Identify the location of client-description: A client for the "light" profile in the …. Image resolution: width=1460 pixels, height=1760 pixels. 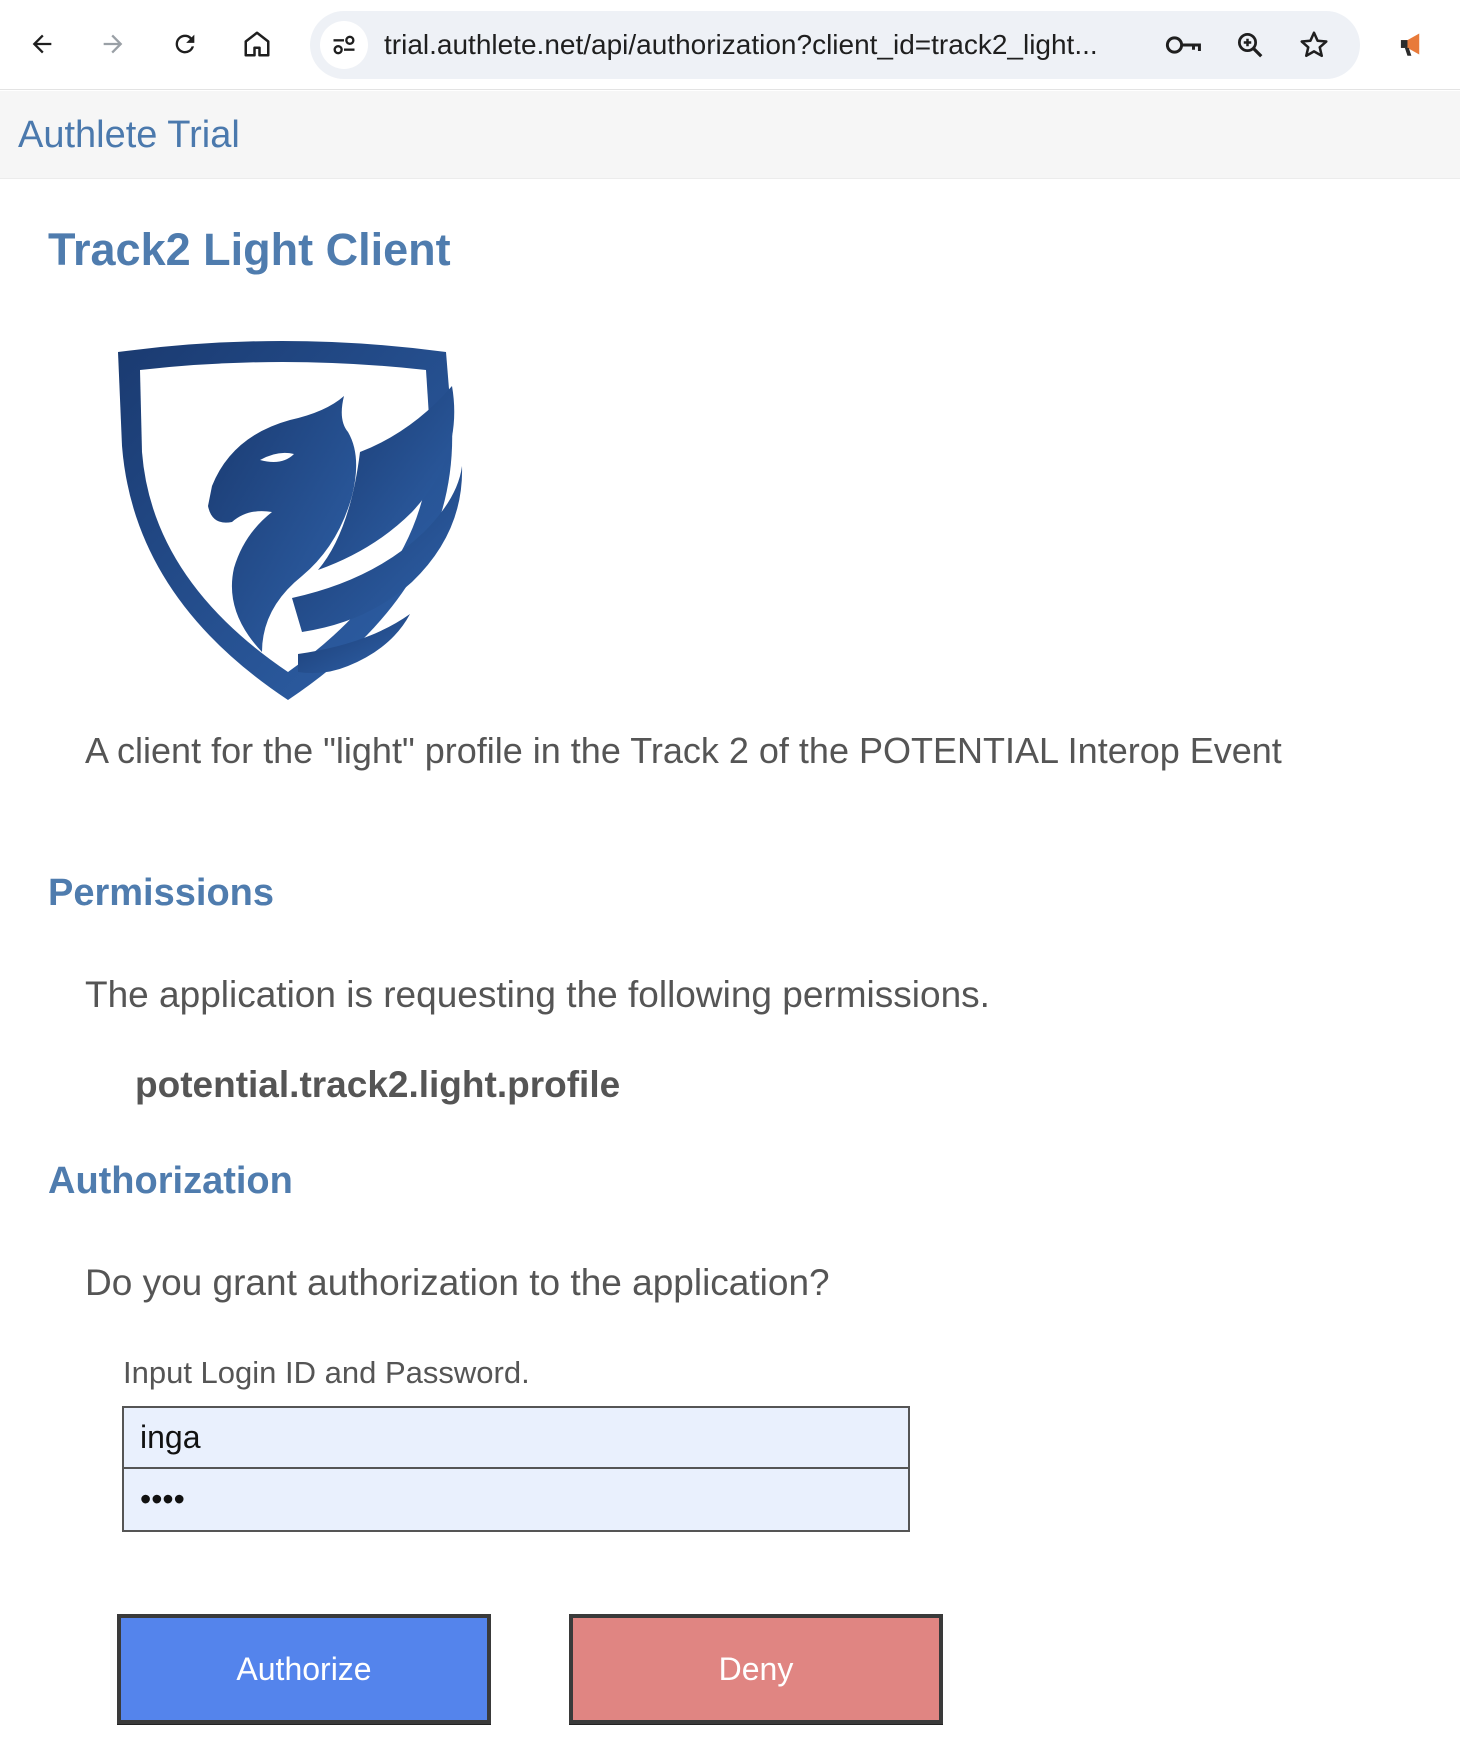
(683, 750).